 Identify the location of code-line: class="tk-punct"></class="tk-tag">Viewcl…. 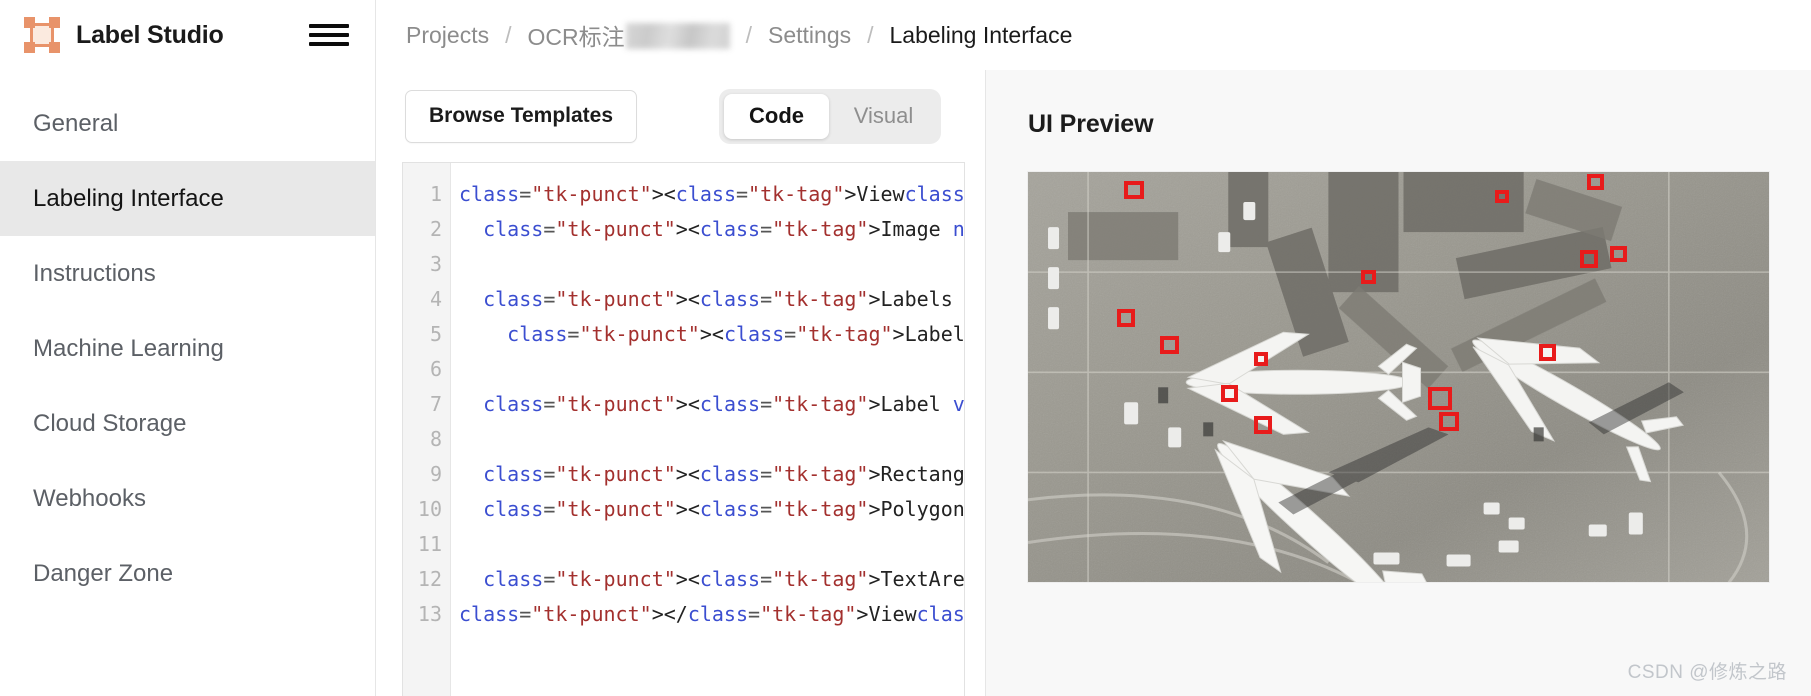
(711, 614).